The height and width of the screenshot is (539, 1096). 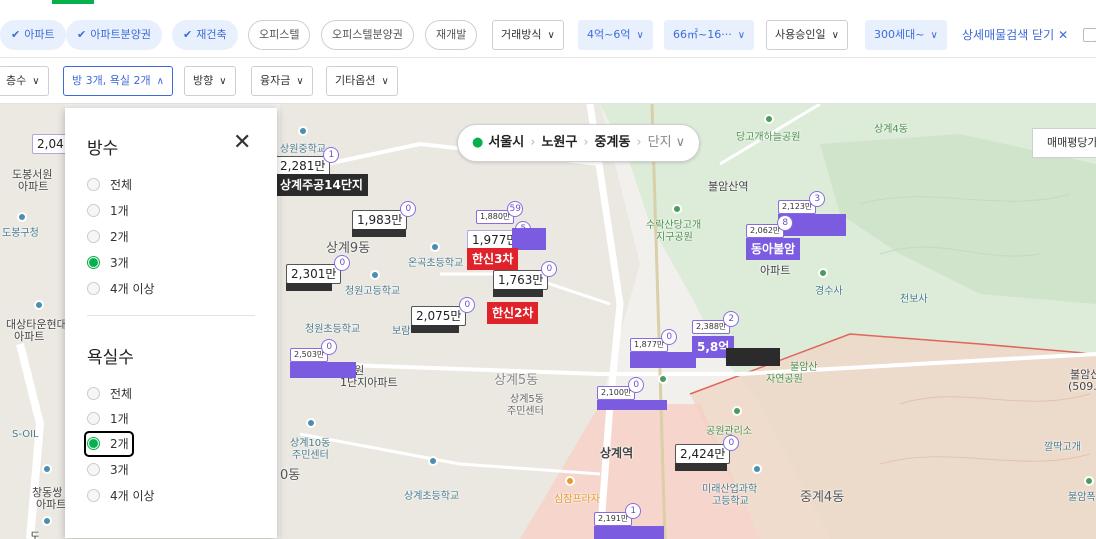 I want to click on baths-option-1: 1개, so click(x=108, y=419).